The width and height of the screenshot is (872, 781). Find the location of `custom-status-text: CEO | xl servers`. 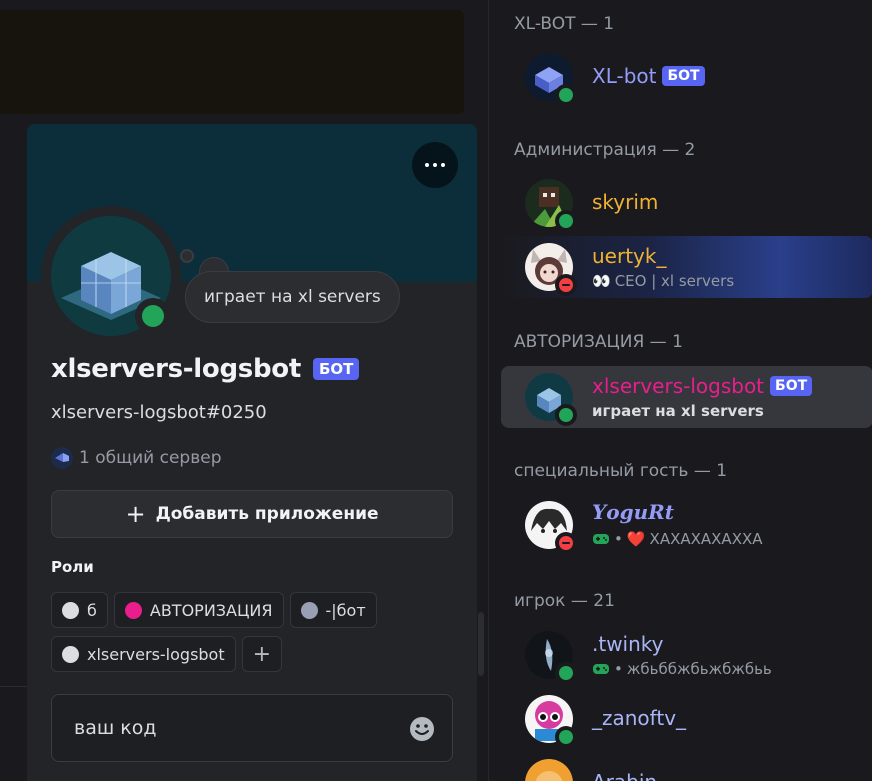

custom-status-text: CEO | xl servers is located at coordinates (674, 281).